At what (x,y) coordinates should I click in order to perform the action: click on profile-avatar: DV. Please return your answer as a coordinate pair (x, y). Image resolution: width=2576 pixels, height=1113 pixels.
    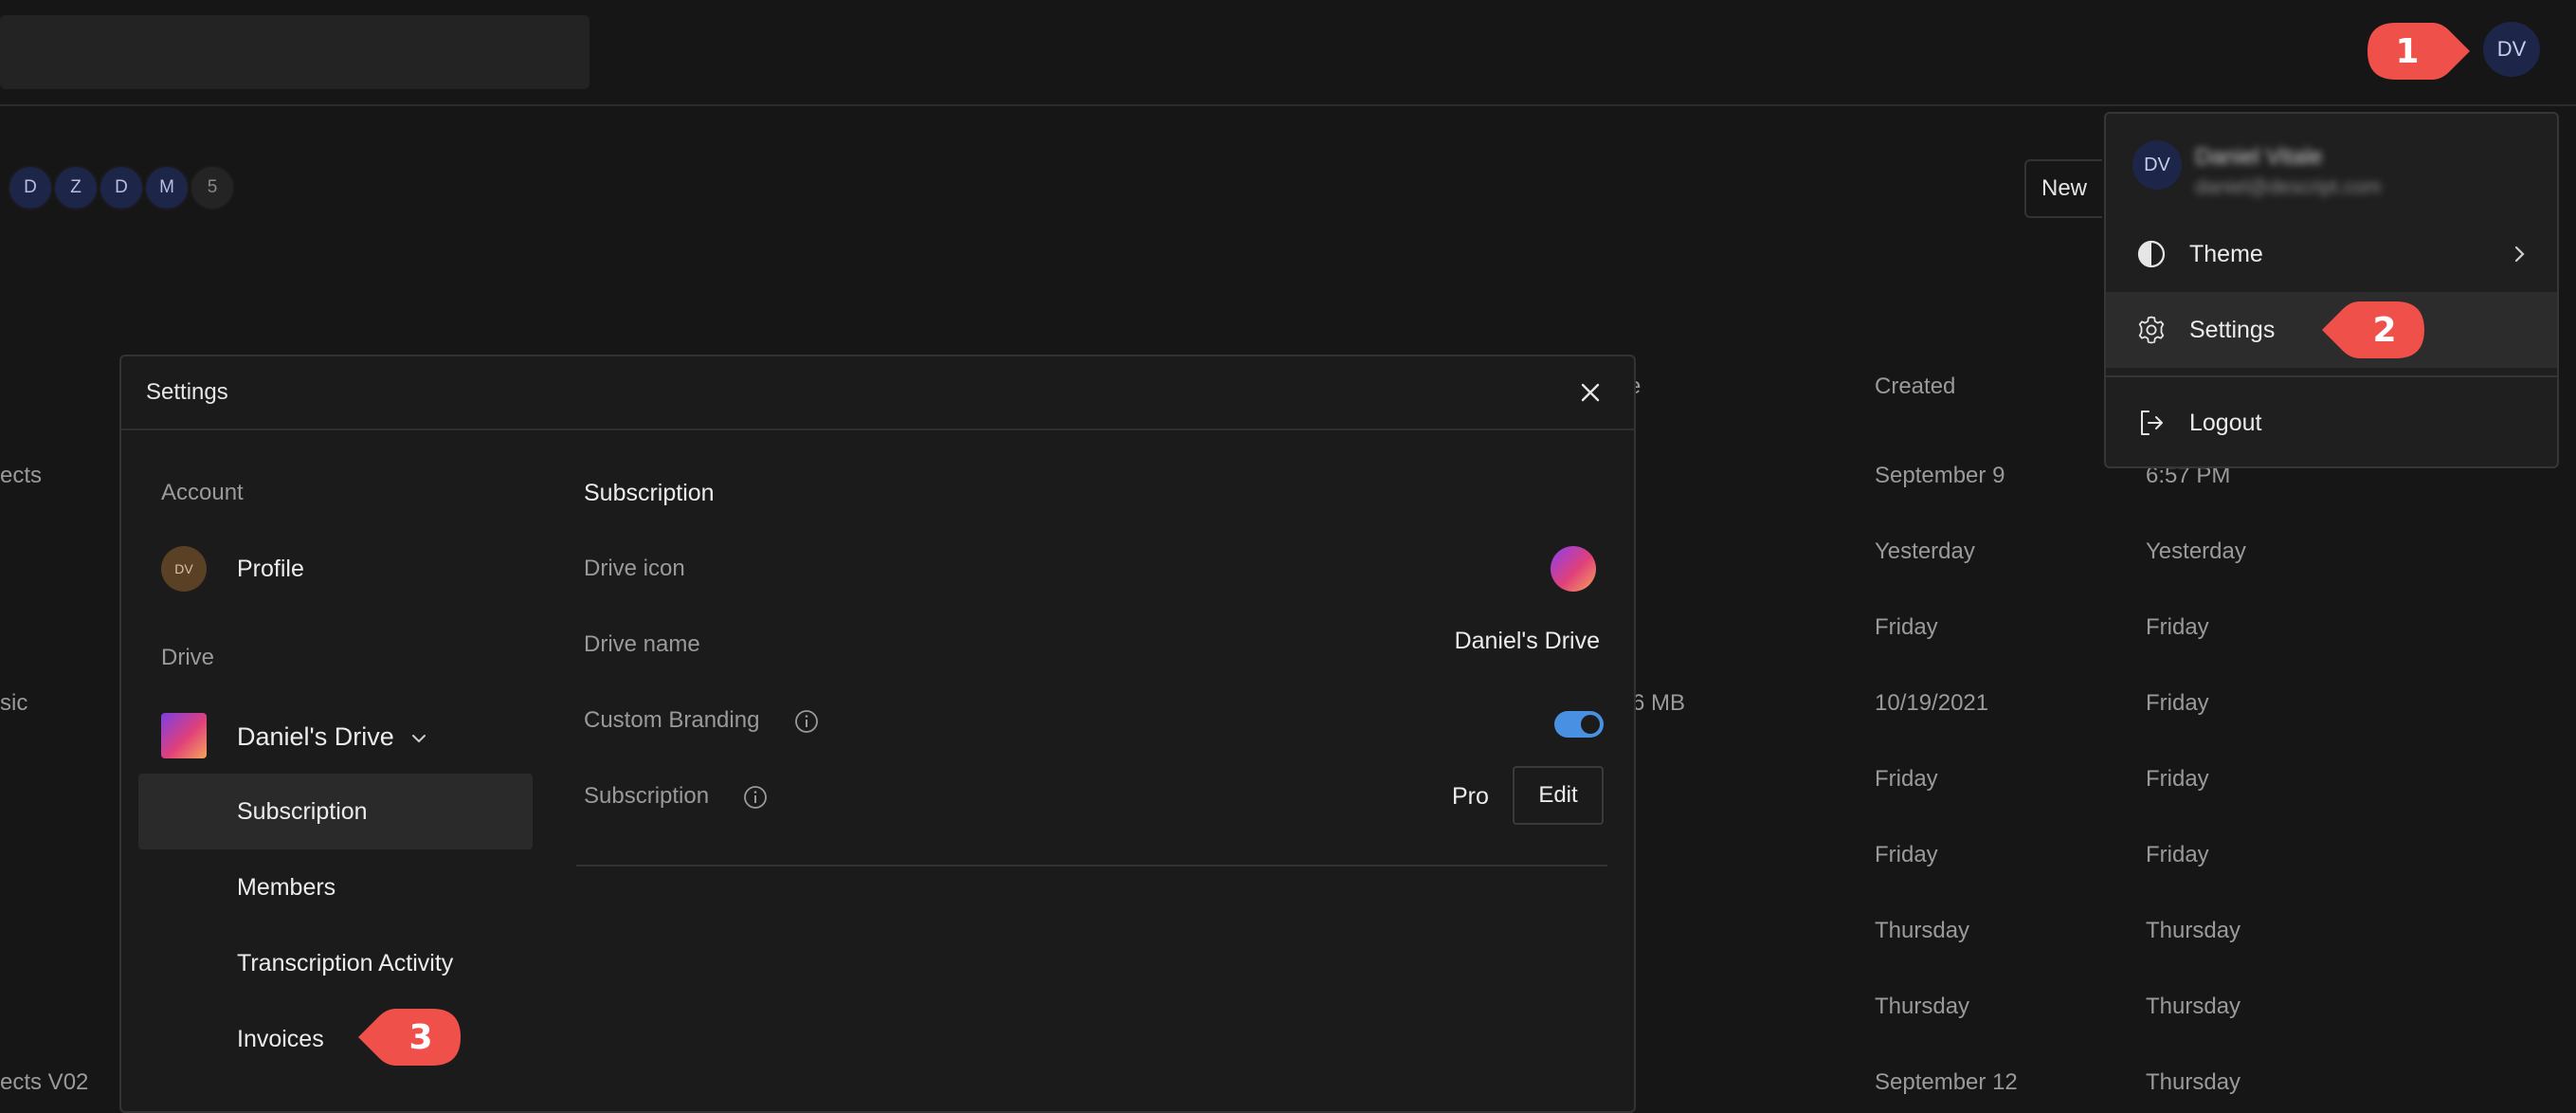
    Looking at the image, I should click on (184, 569).